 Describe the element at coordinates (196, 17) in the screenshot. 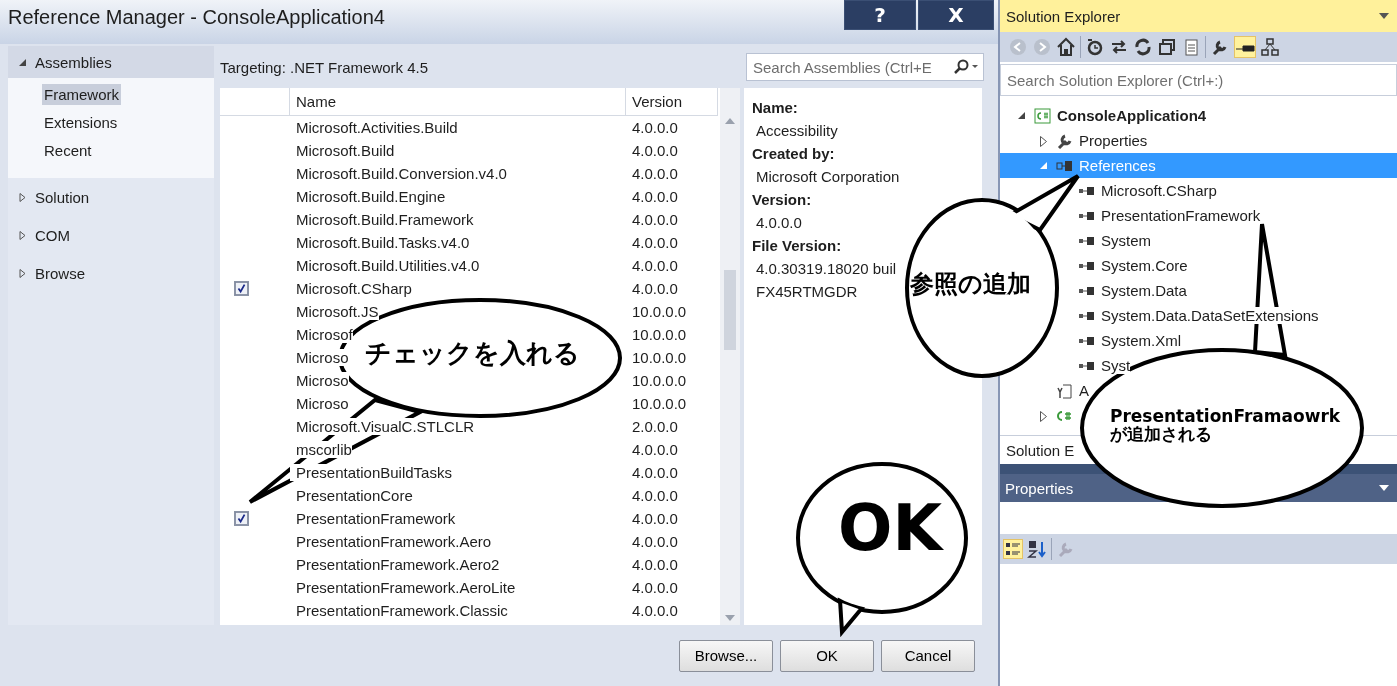

I see `window-title: Reference Manager - ConsoleApplication4` at that location.